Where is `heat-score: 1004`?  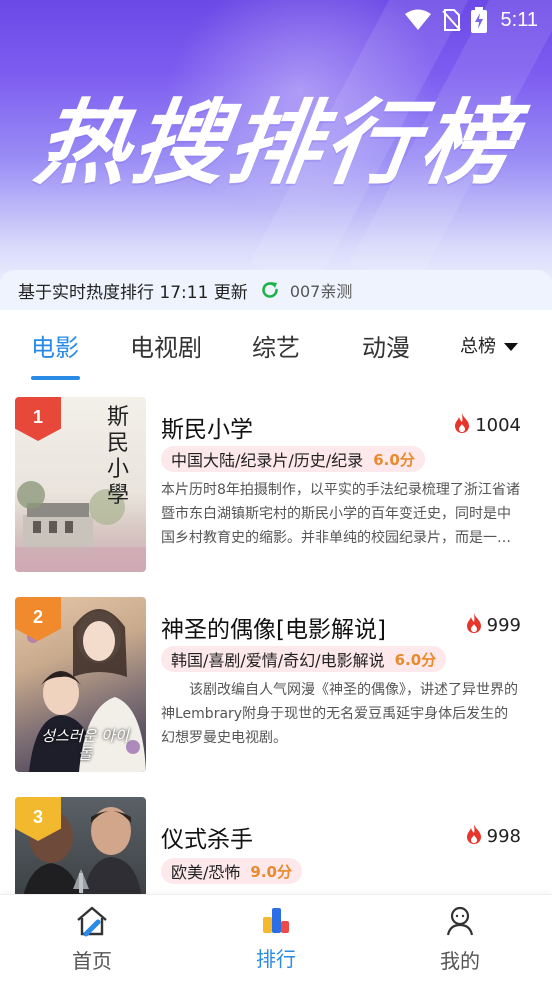 heat-score: 1004 is located at coordinates (487, 425).